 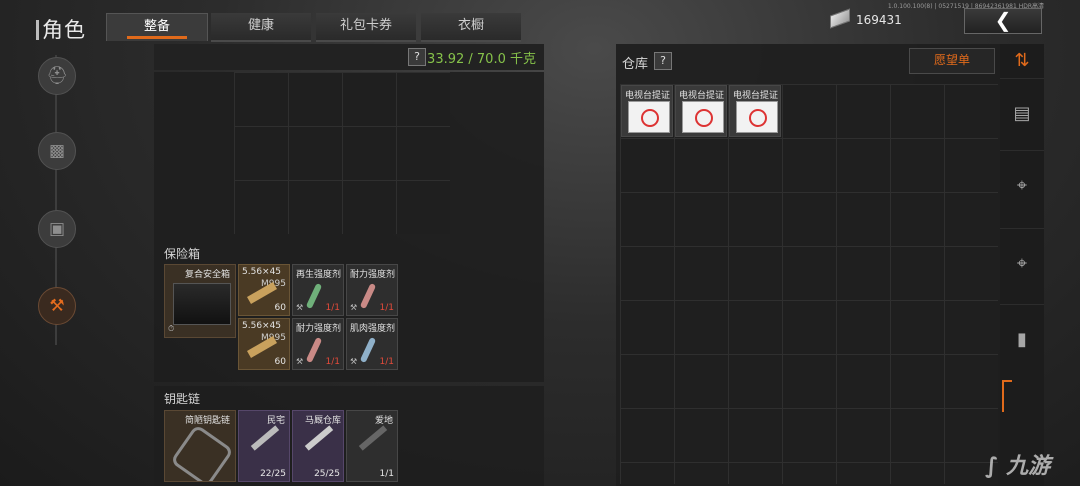 I want to click on rail-vest-button: ▩, so click(x=57, y=151).